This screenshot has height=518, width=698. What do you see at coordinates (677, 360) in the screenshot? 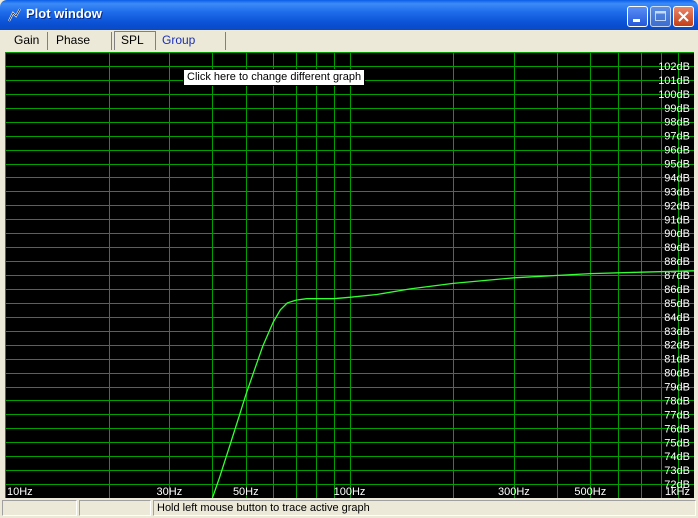
I see `y-tick-label: 81dB` at bounding box center [677, 360].